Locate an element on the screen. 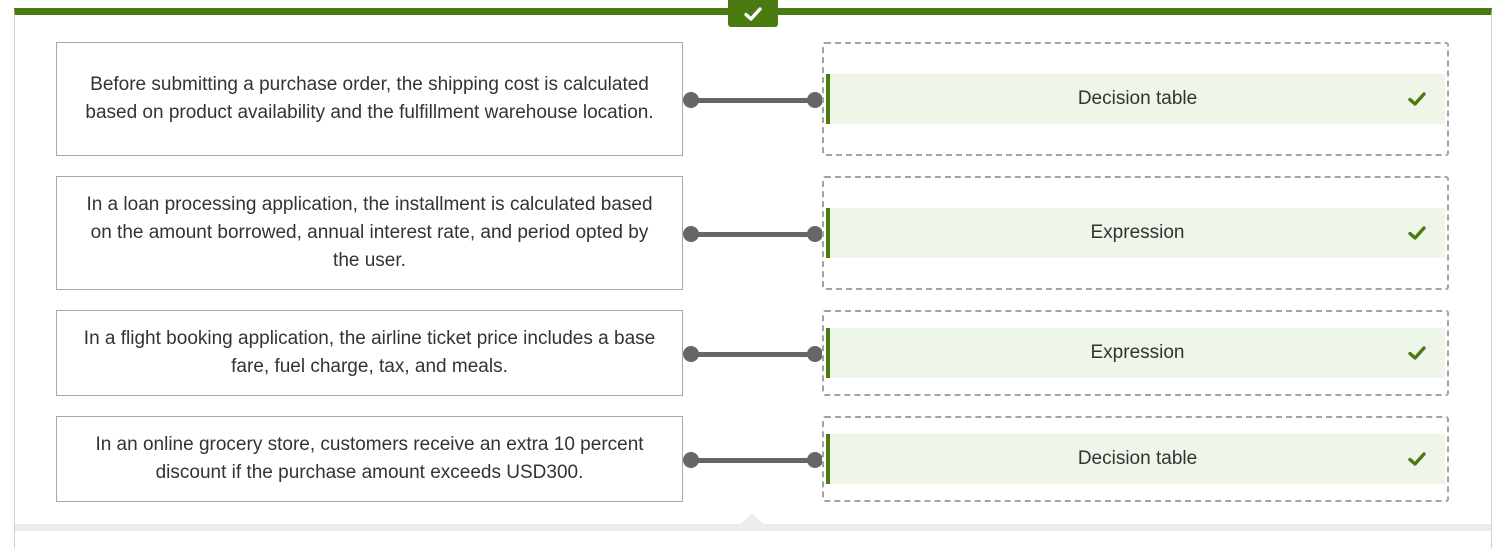  result-badge is located at coordinates (753, 13).